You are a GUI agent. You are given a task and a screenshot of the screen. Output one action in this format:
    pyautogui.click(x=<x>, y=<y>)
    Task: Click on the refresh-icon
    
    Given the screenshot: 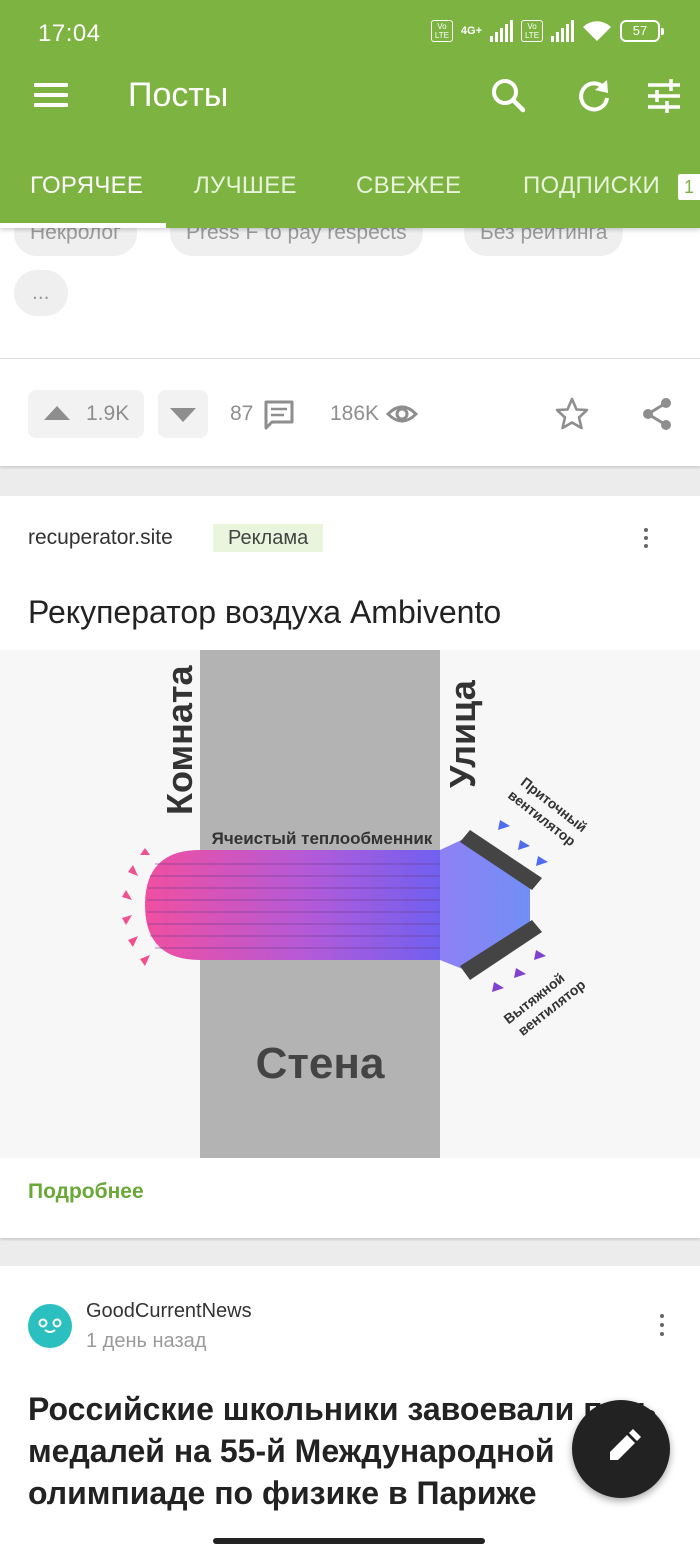 What is the action you would take?
    pyautogui.click(x=594, y=96)
    